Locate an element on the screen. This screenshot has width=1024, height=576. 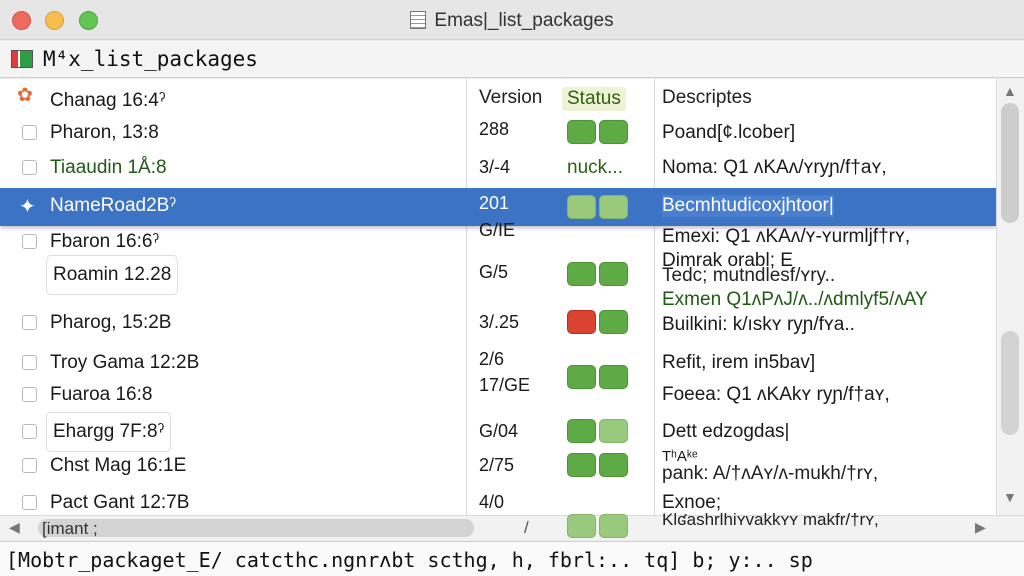
package-name: NameRoad2Bˀ is located at coordinates (113, 205).